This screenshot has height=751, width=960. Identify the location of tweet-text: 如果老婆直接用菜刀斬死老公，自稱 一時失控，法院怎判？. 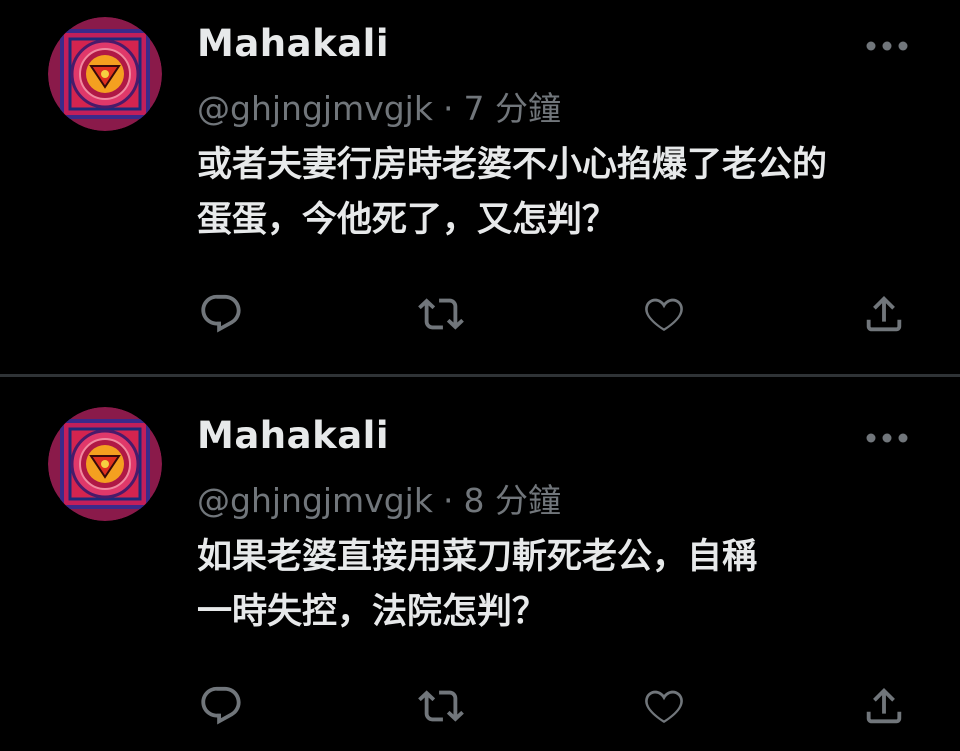
(557, 585).